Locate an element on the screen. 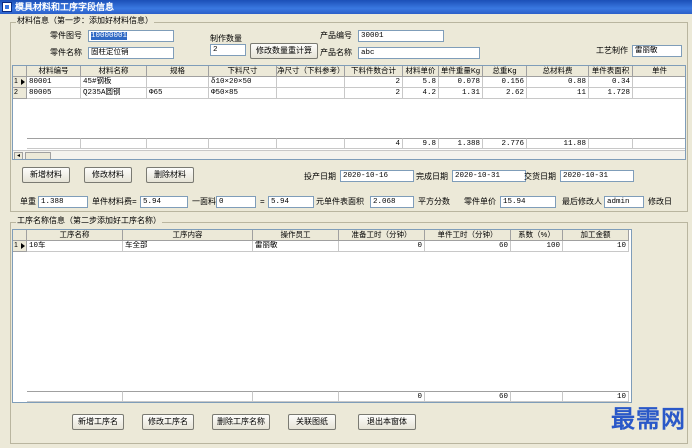  material-col-header: 单件表面积 is located at coordinates (611, 71).